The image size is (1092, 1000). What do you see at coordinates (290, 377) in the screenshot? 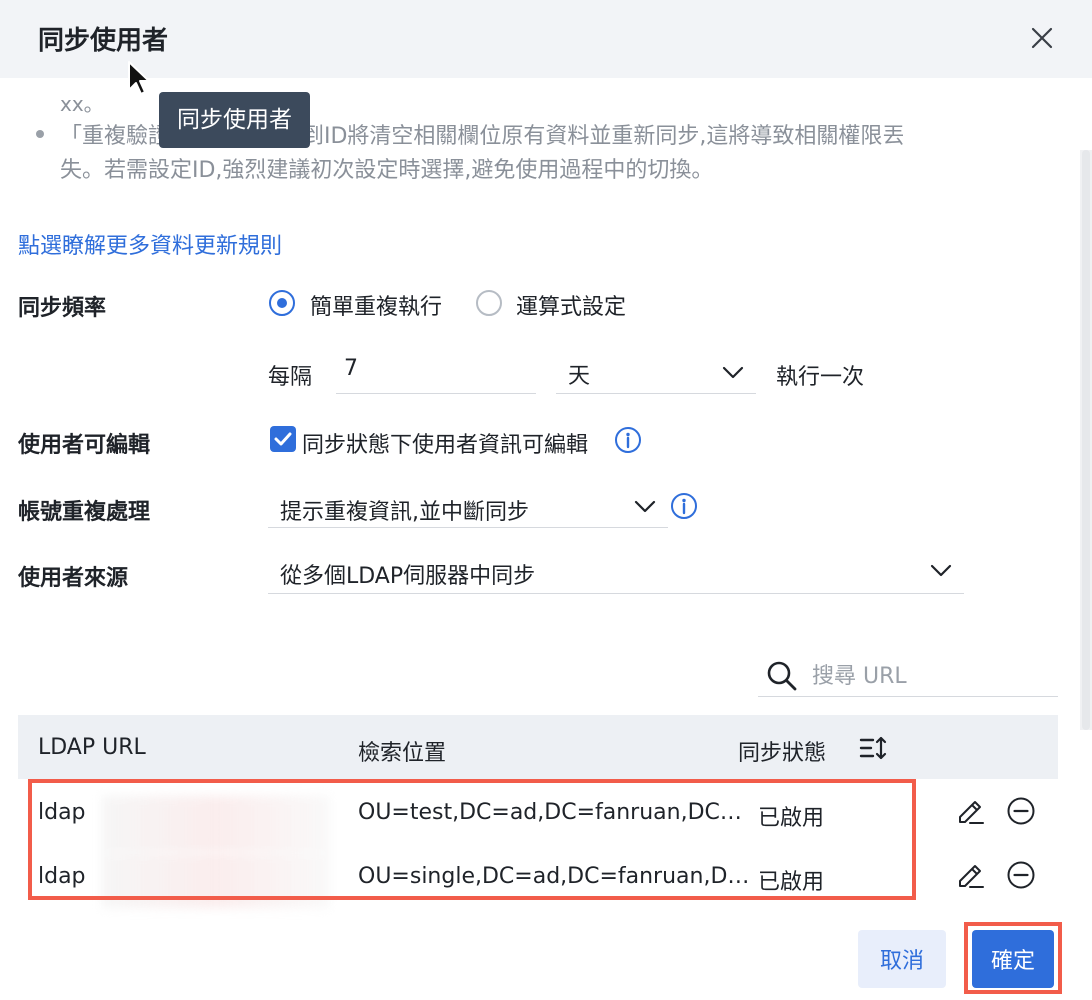
I see `interval-prefix: 每隔` at bounding box center [290, 377].